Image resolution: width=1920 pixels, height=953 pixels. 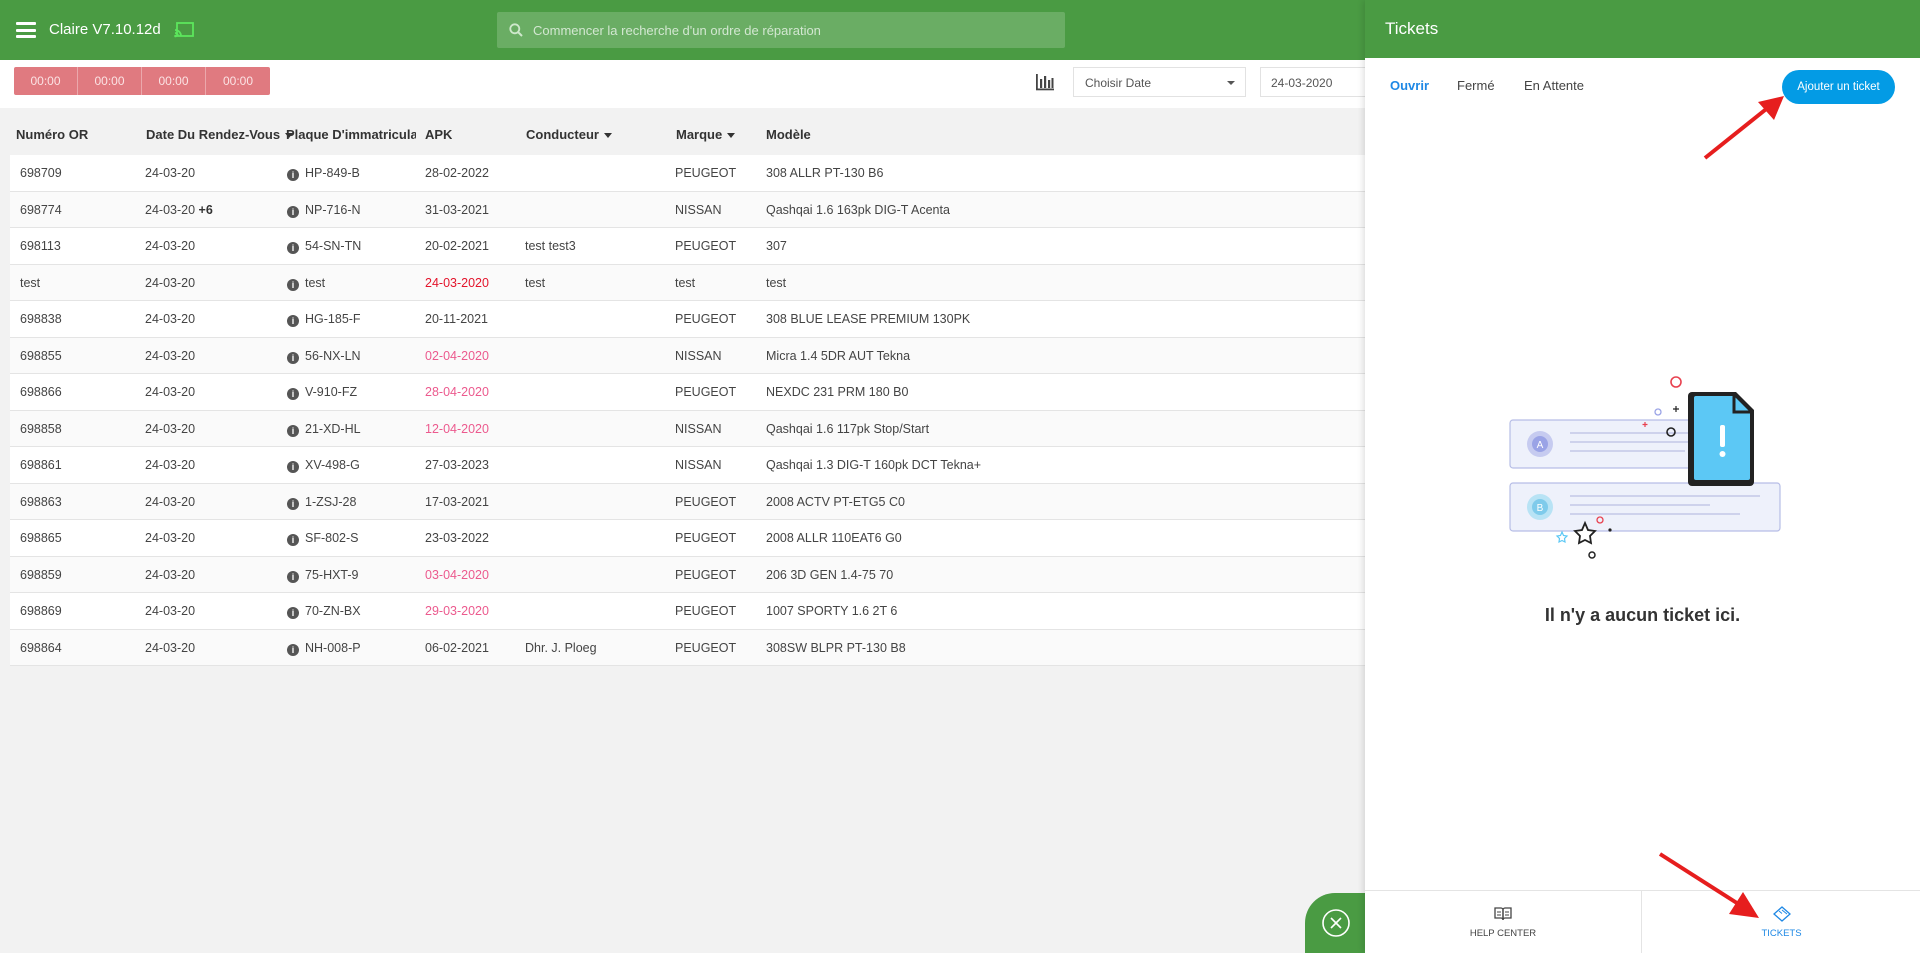 I want to click on search-icon, so click(x=516, y=30).